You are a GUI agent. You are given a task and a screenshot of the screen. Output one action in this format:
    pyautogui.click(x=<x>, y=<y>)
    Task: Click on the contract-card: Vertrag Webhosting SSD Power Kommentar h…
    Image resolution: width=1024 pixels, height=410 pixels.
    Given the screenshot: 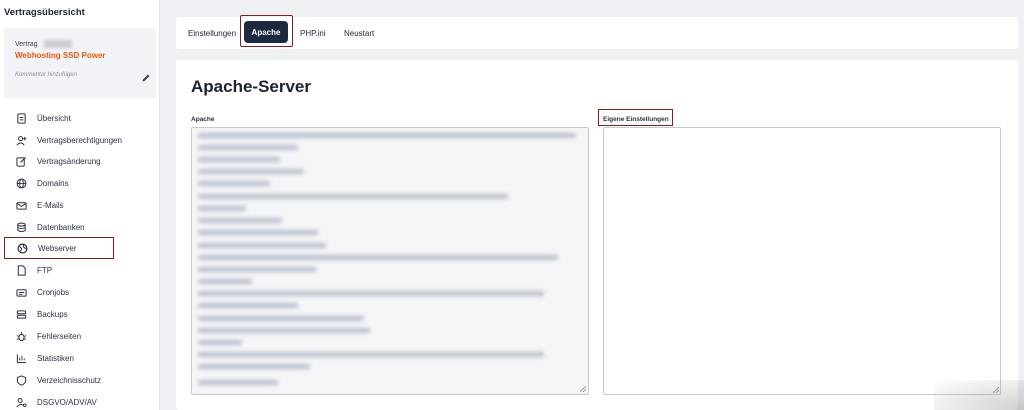 What is the action you would take?
    pyautogui.click(x=80, y=63)
    